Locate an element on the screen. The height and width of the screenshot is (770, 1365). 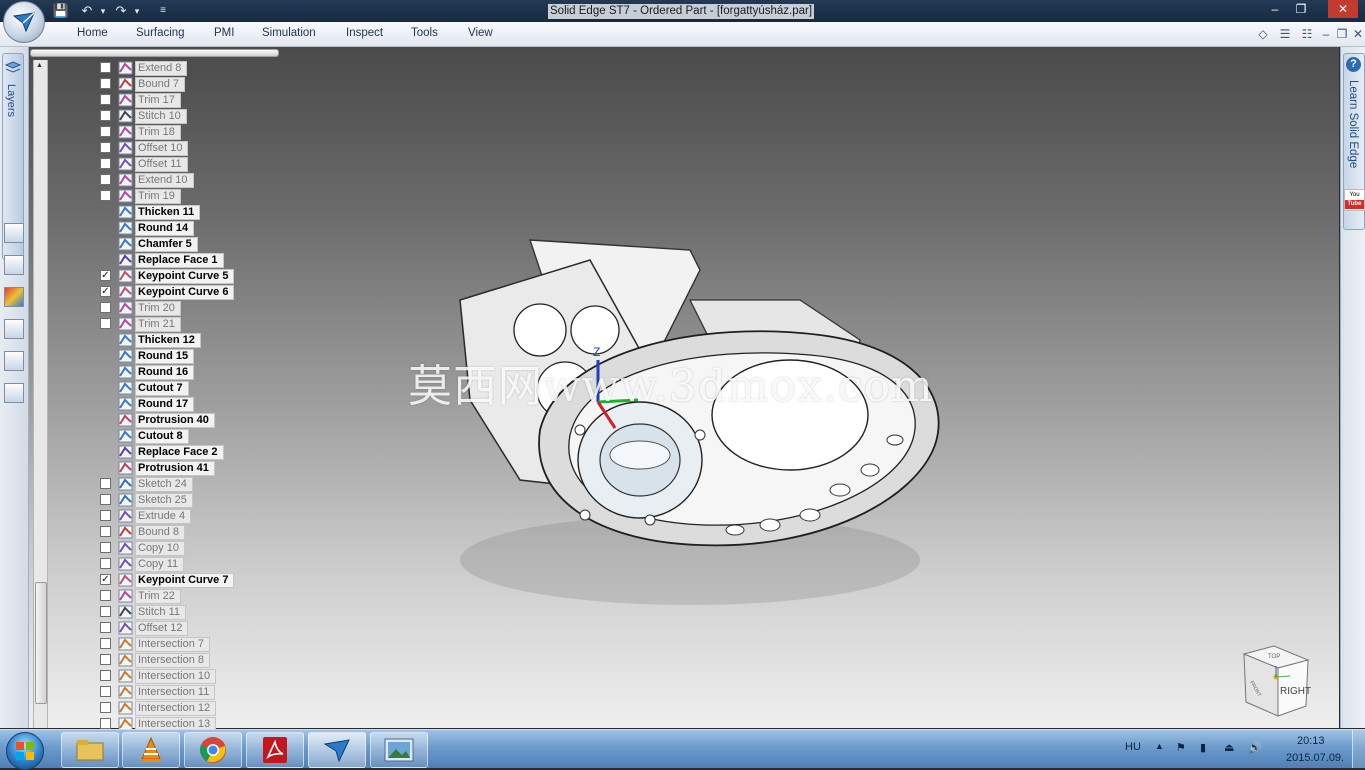
taskbar-solid-edge is located at coordinates (337, 750).